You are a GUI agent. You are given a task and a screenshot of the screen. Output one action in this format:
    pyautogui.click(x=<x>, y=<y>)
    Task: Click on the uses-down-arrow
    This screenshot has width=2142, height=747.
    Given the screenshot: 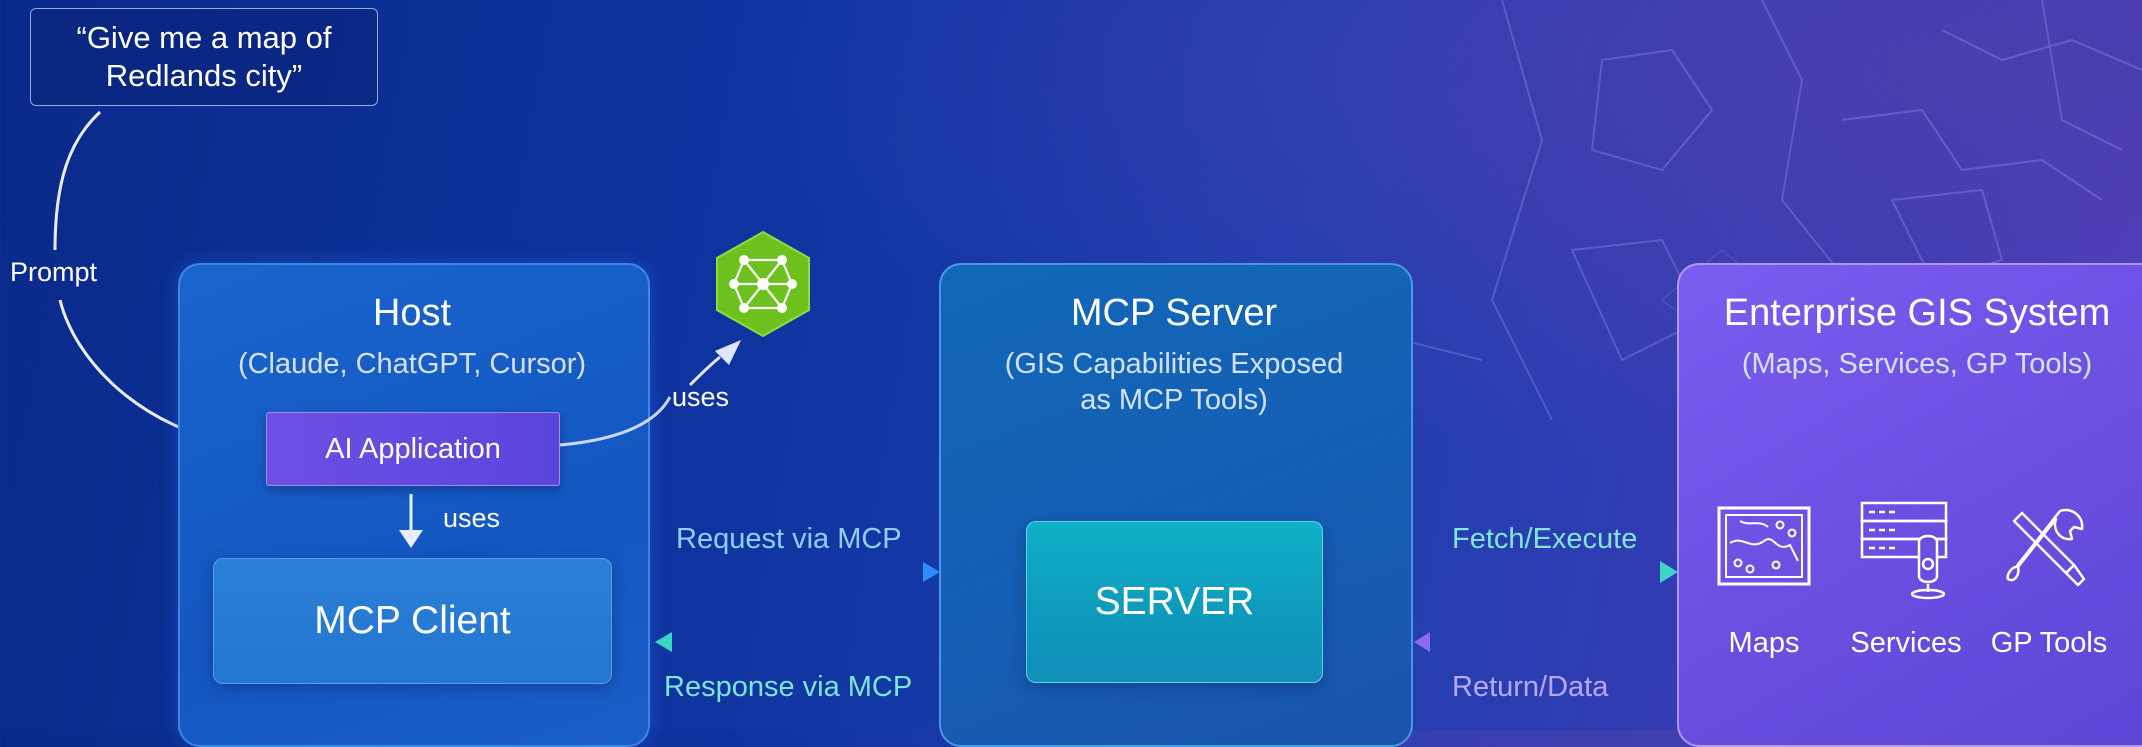 What is the action you would take?
    pyautogui.click(x=411, y=521)
    